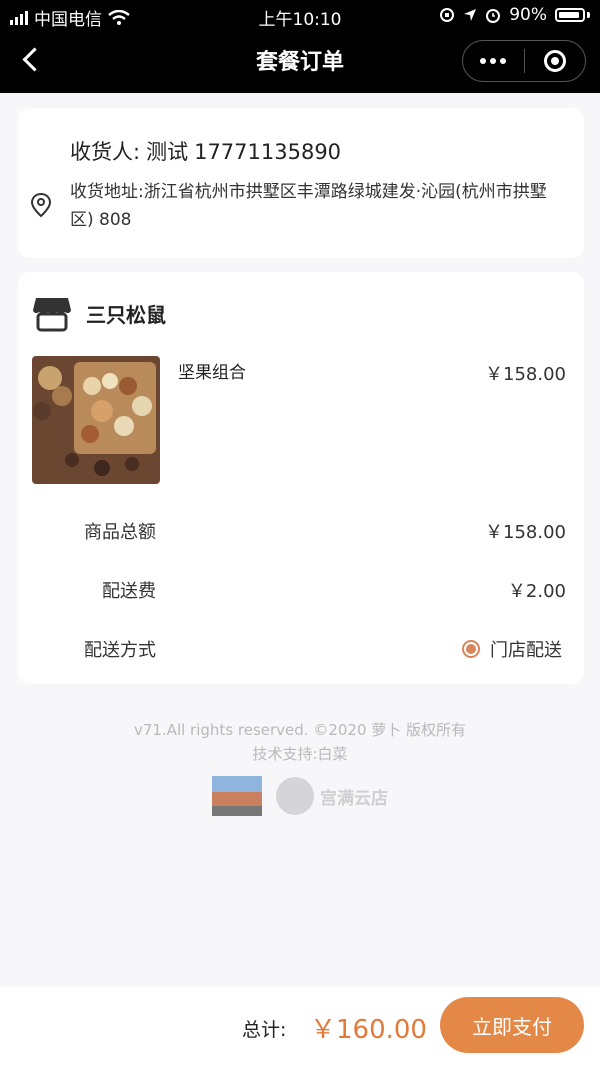 This screenshot has height=1066, width=600. I want to click on delivery-method-option: 门店配送, so click(512, 649).